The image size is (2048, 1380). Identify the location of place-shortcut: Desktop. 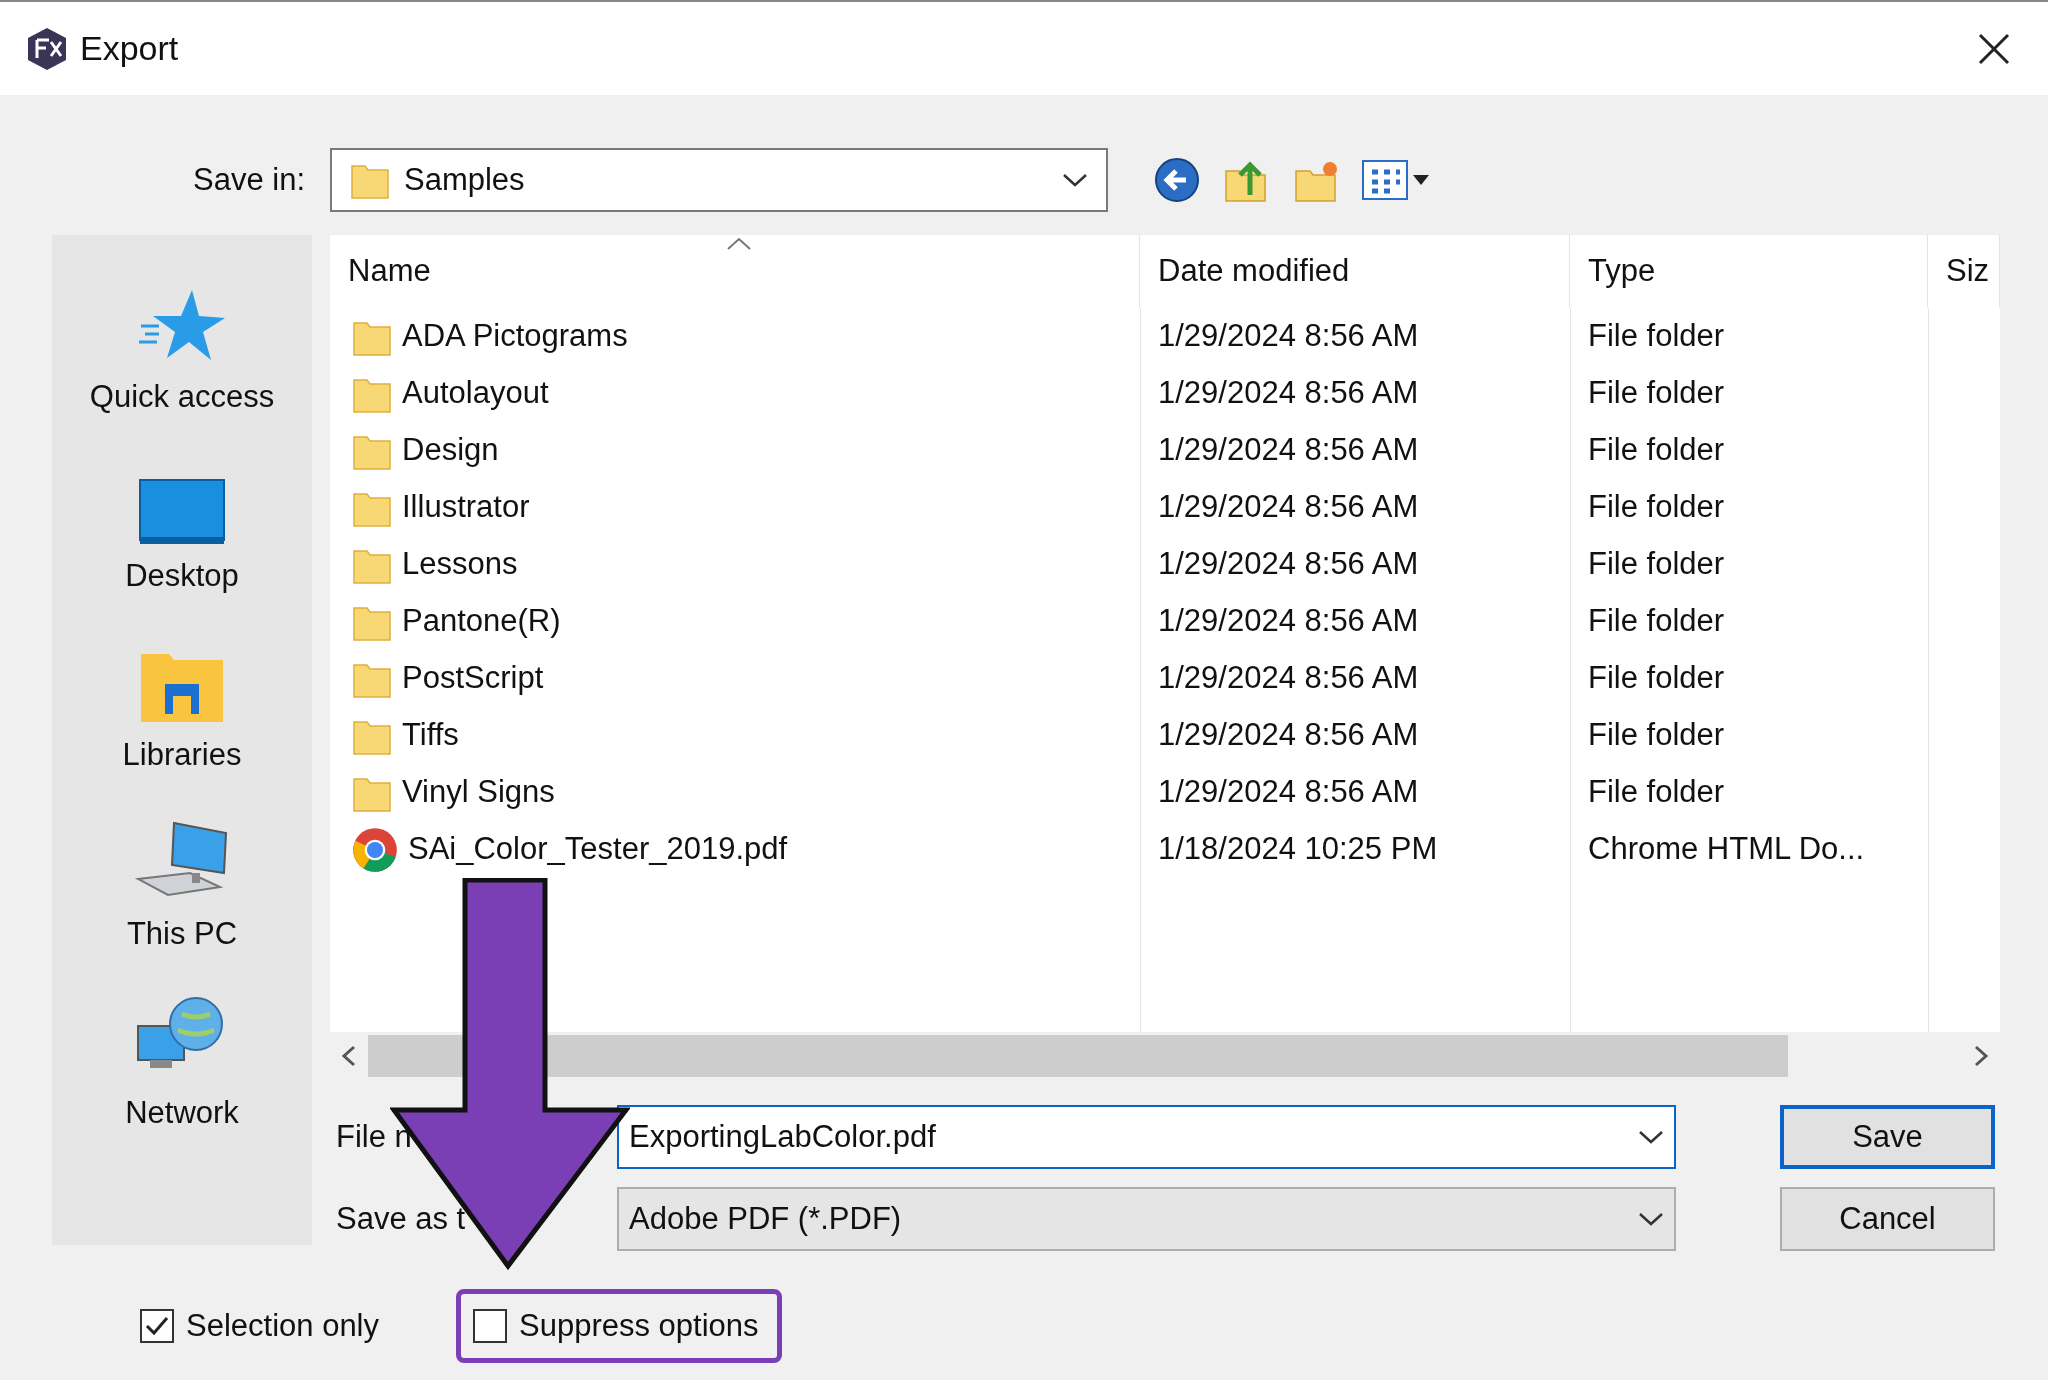
(182, 527).